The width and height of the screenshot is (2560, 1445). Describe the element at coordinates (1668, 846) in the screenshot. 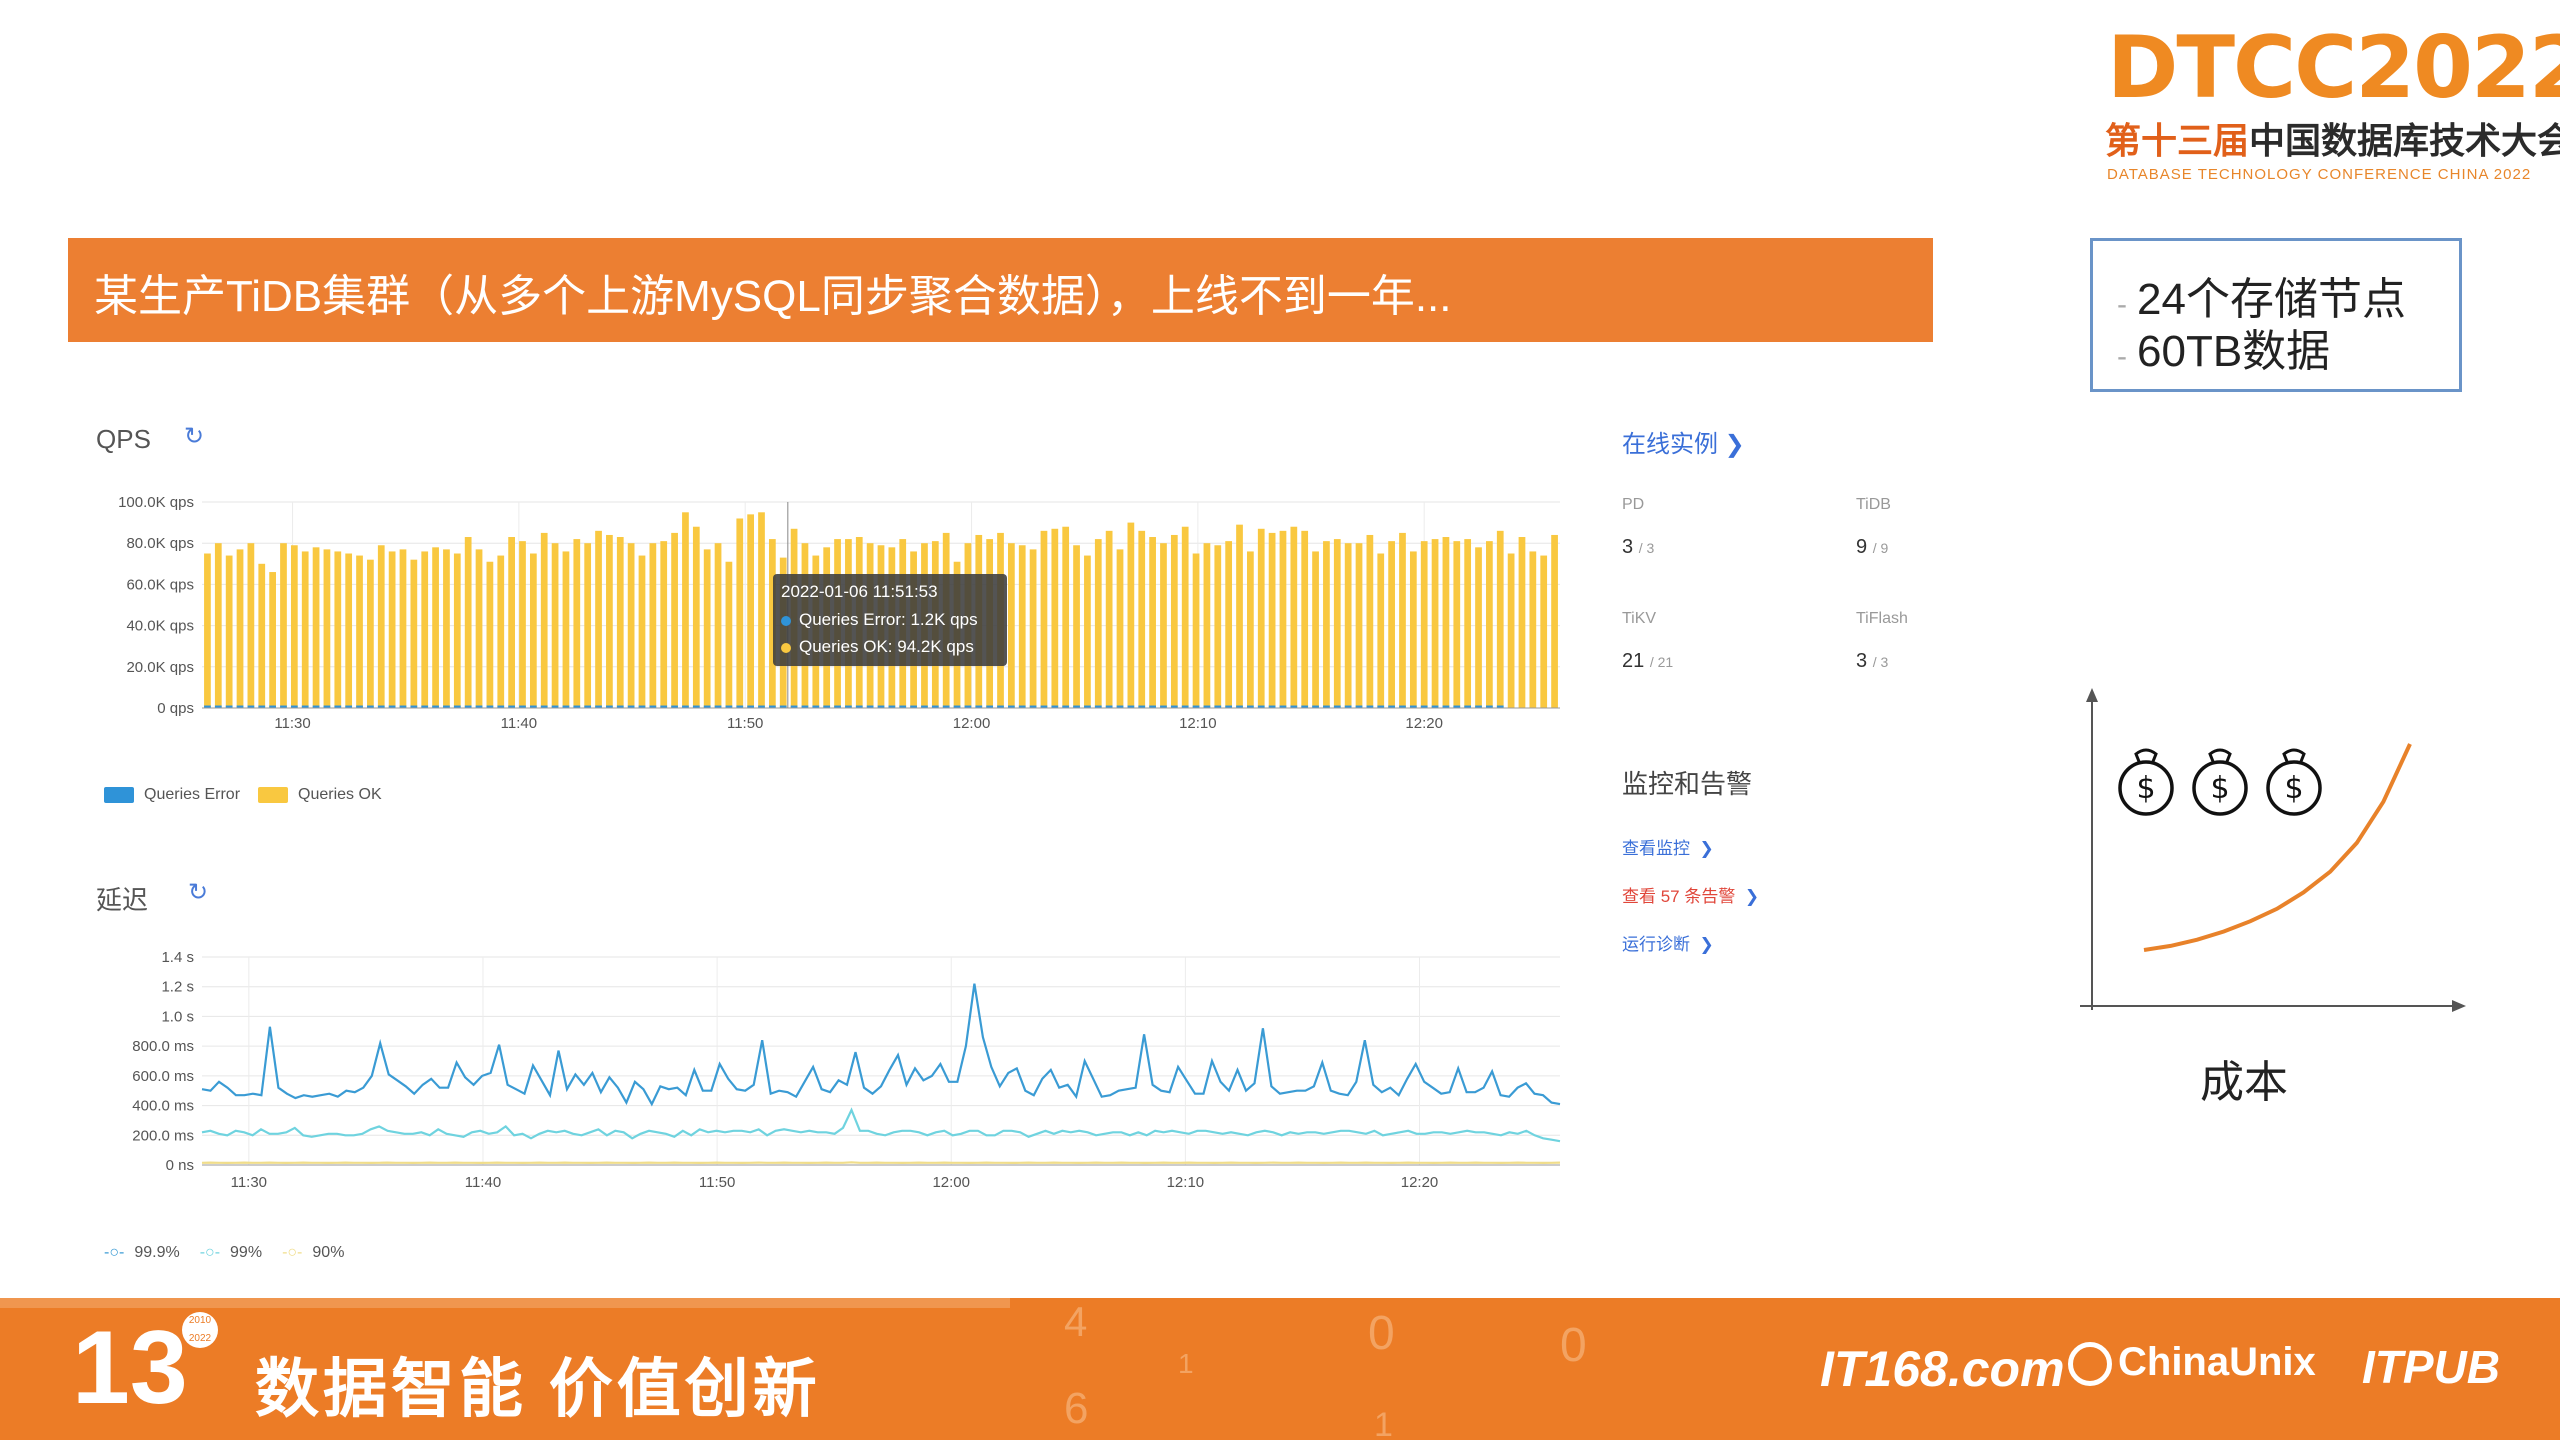

I see `view-monitoring-link: 查看监控 ❯` at that location.